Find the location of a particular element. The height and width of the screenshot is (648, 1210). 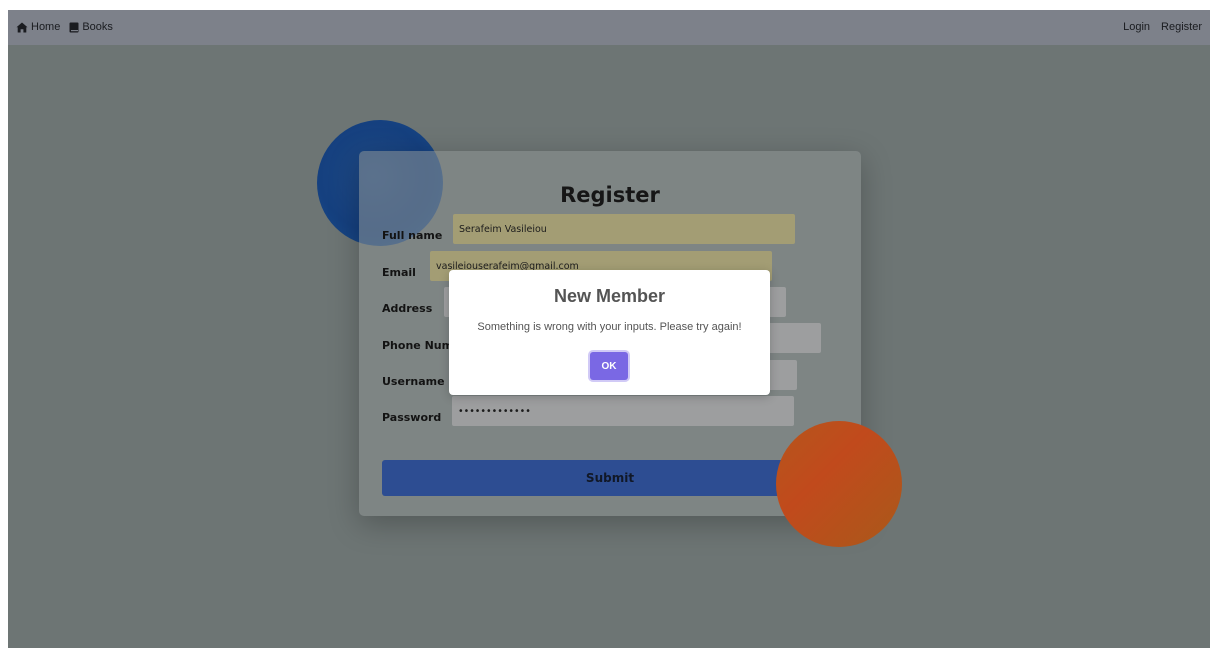

nav-home-link: Home is located at coordinates (38, 27).